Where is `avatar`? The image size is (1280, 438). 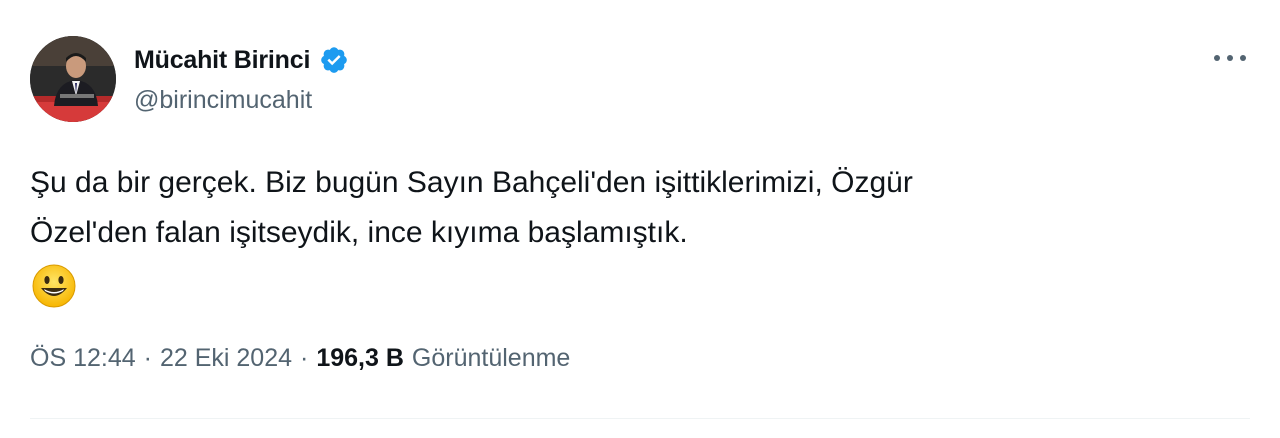
avatar is located at coordinates (73, 79).